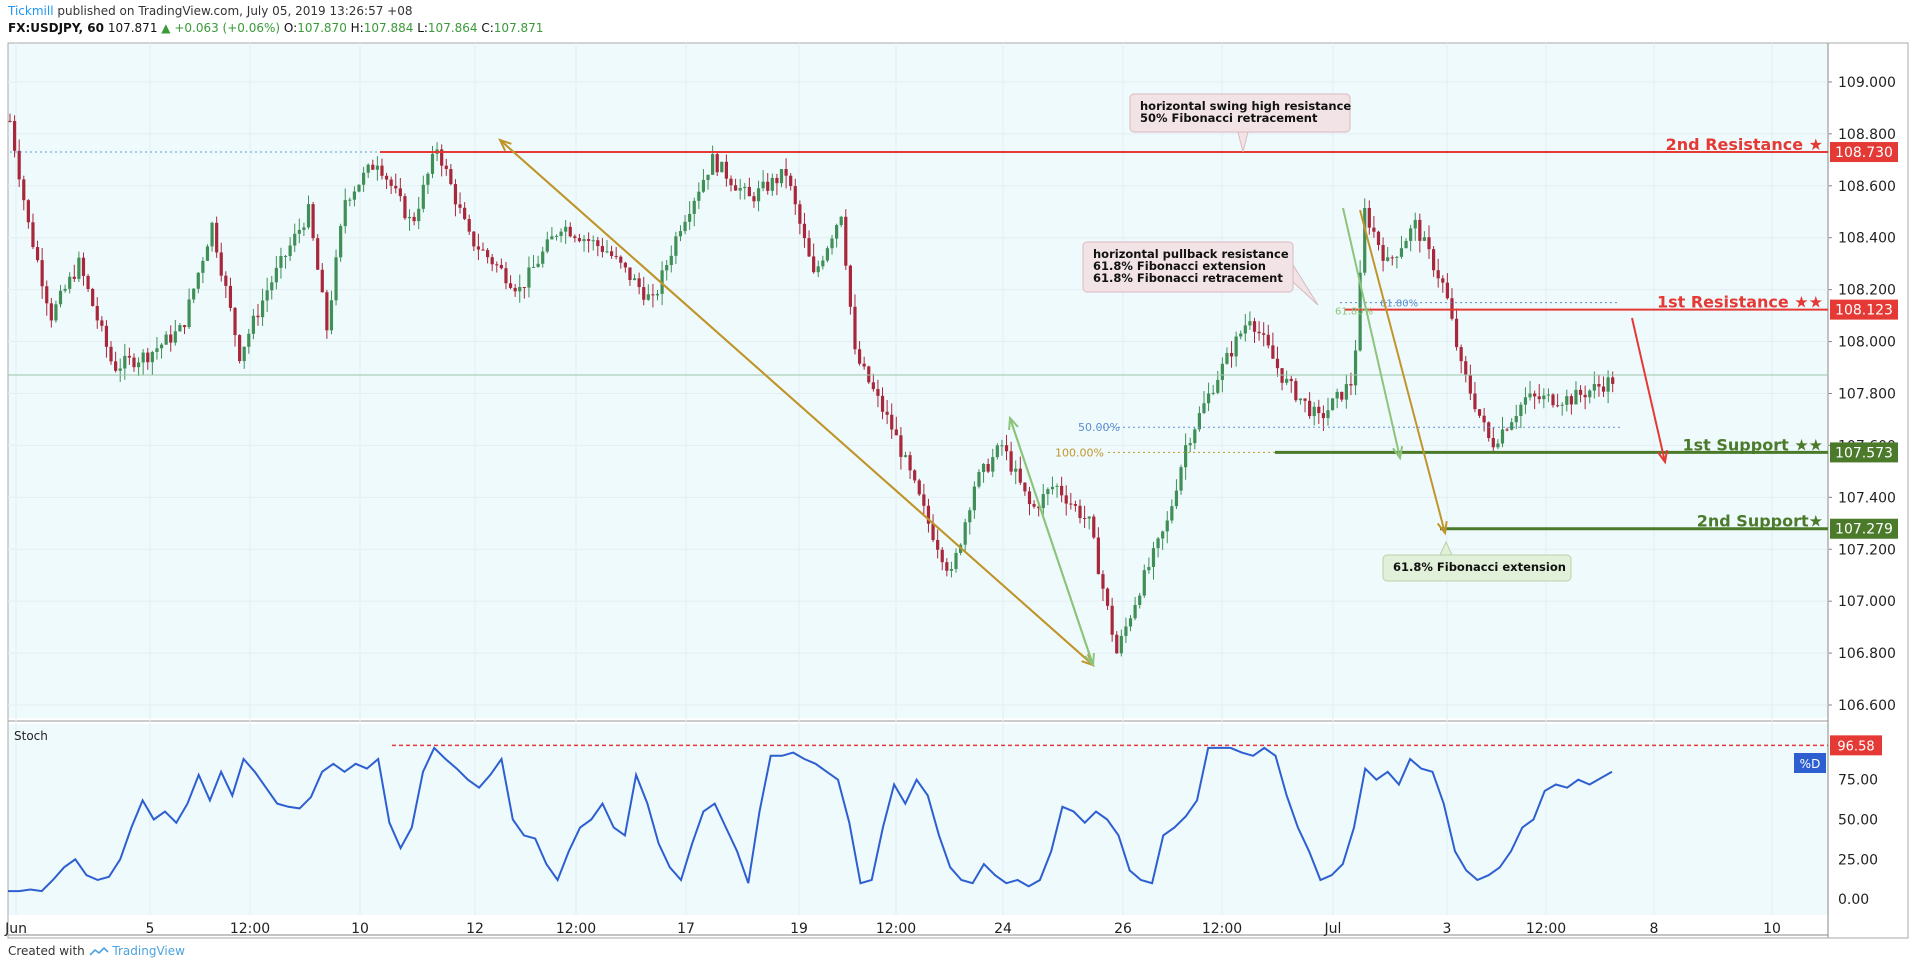 The height and width of the screenshot is (964, 1910). Describe the element at coordinates (1753, 444) in the screenshot. I see `level-label: 1st Support ★★` at that location.